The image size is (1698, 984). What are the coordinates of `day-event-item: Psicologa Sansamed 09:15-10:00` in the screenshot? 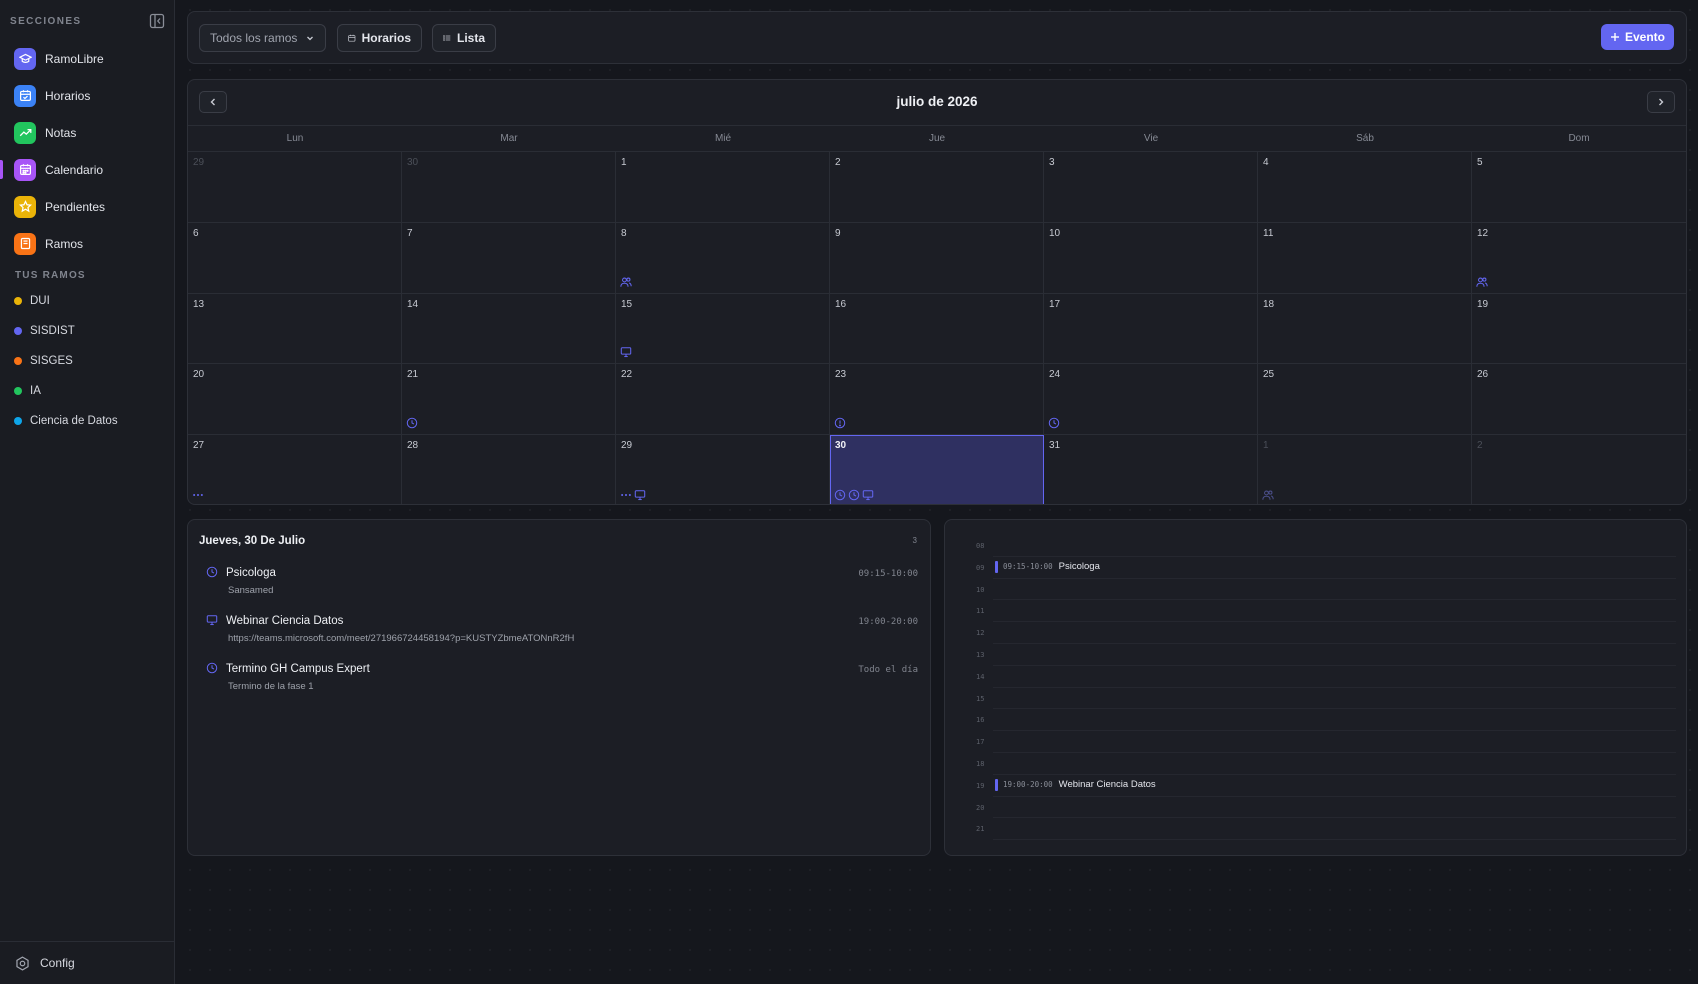 It's located at (562, 590).